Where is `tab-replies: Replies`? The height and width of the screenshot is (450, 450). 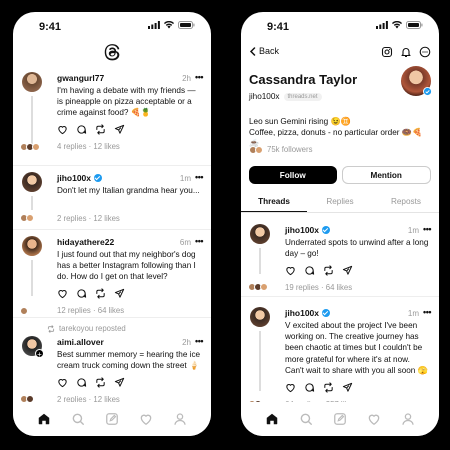 tab-replies: Replies is located at coordinates (340, 202).